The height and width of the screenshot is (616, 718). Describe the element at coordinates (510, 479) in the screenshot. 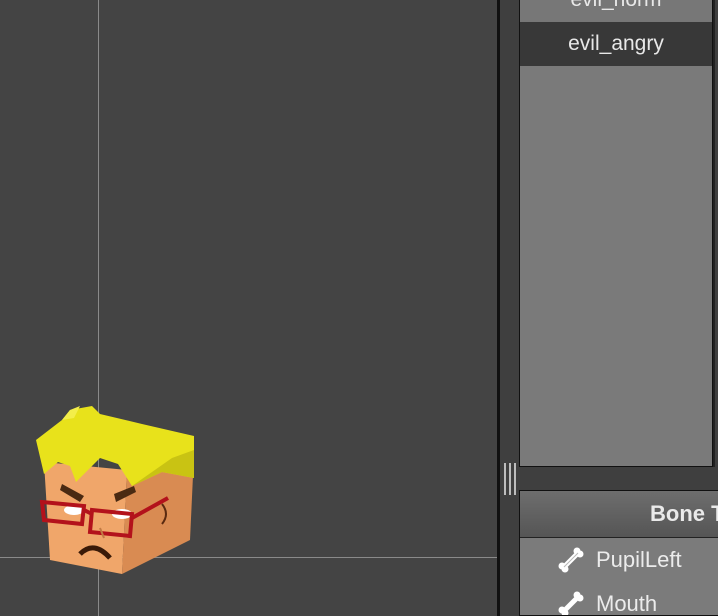

I see `resize-grip-icon` at that location.